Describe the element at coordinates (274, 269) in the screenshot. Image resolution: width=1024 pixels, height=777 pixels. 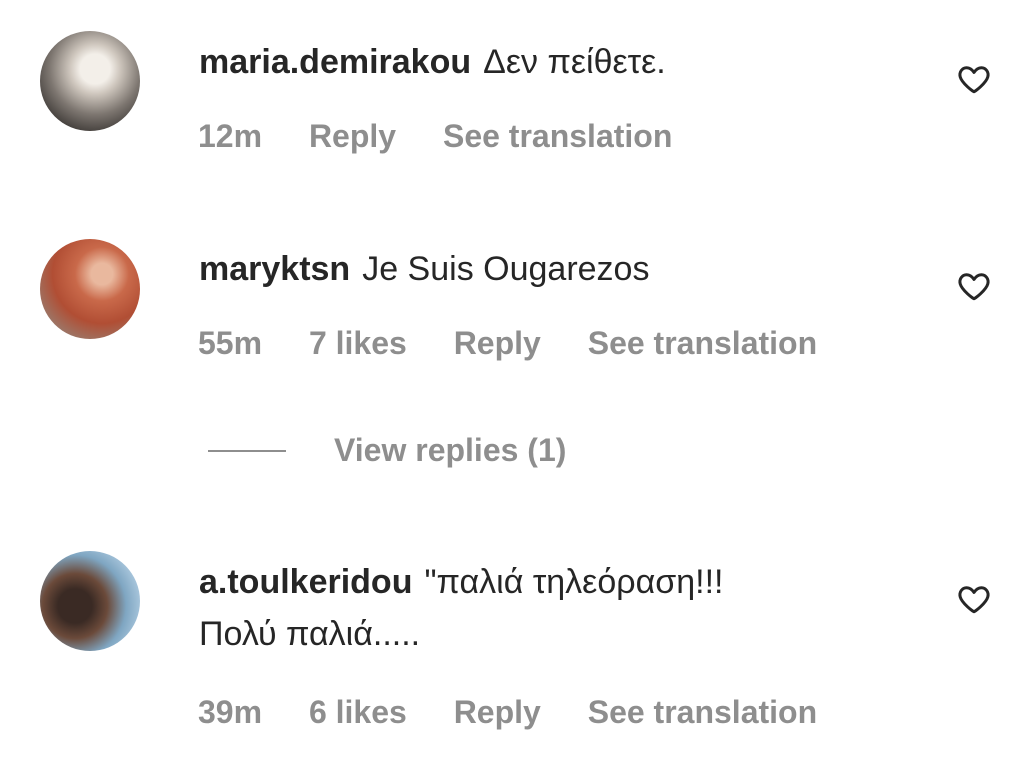
I see `comment-username: maryktsn` at that location.